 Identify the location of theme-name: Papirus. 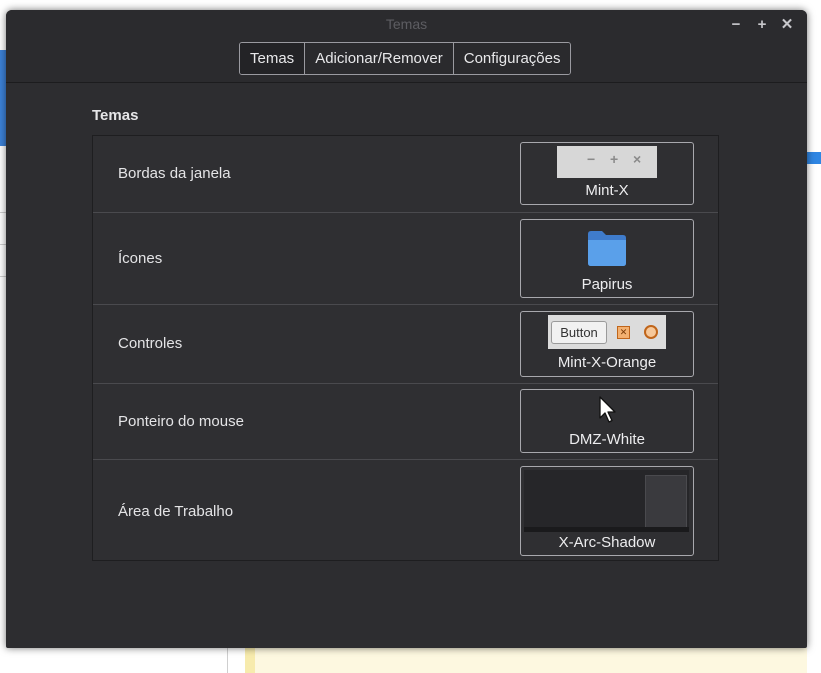
(607, 284).